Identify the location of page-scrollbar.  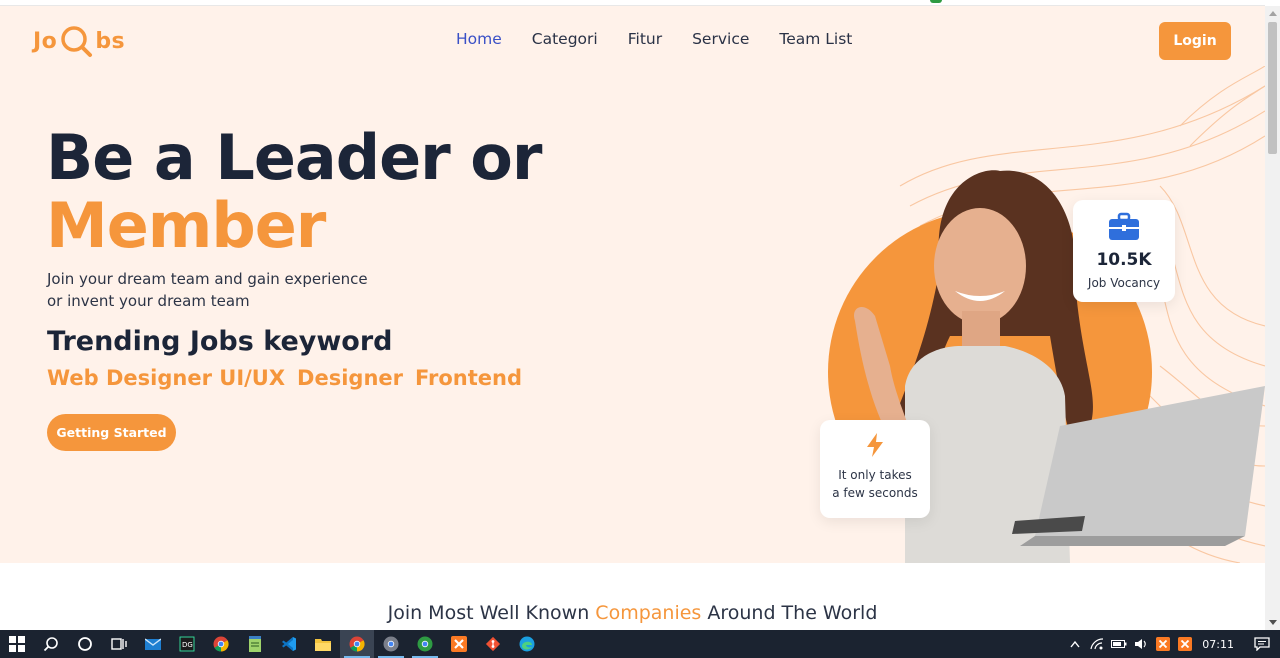
(1272, 318).